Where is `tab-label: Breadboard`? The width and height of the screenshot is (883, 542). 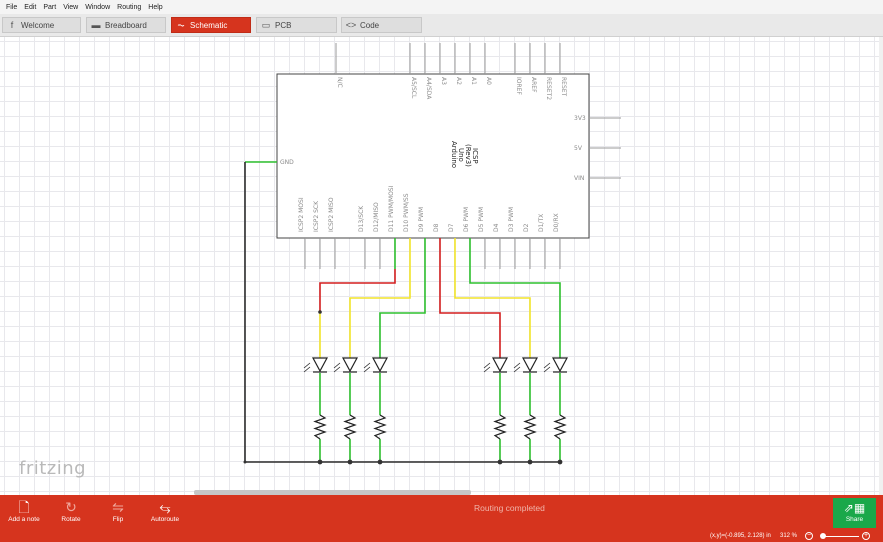
tab-label: Breadboard is located at coordinates (126, 25).